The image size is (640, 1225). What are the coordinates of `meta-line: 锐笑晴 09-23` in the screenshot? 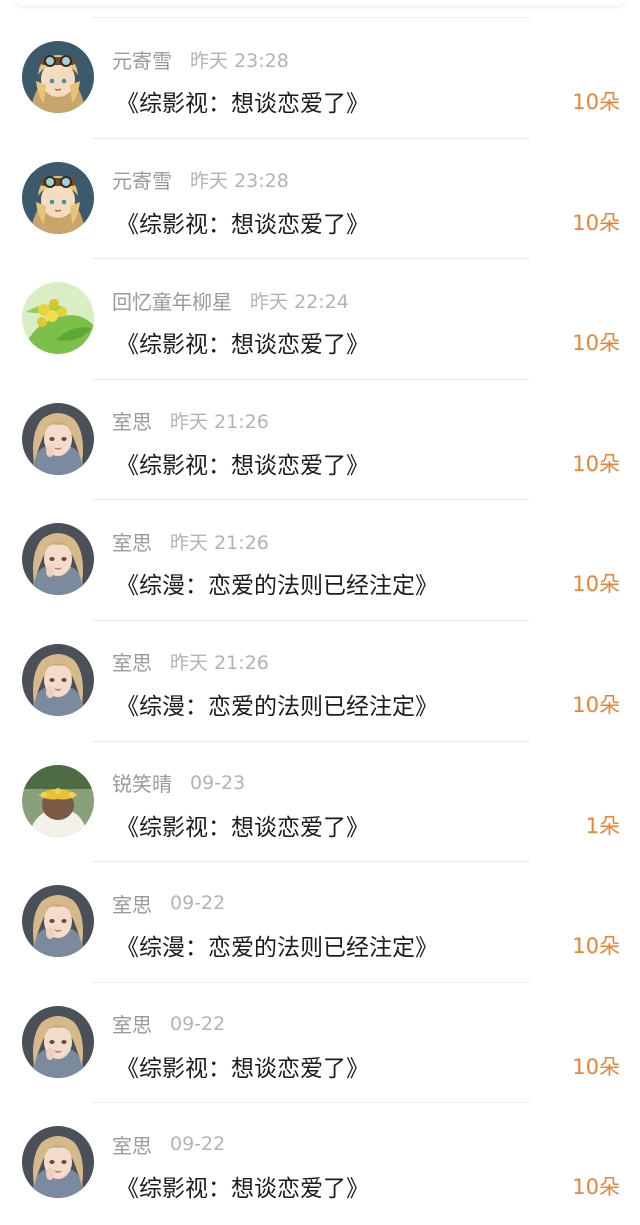 It's located at (178, 783).